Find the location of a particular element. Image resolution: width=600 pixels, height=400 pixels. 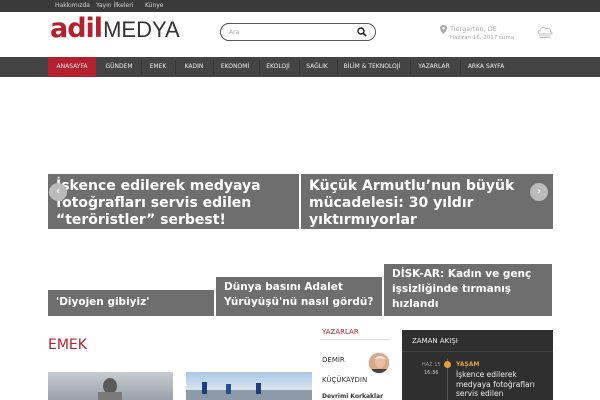

timeline-time: 16:36 is located at coordinates (431, 373).